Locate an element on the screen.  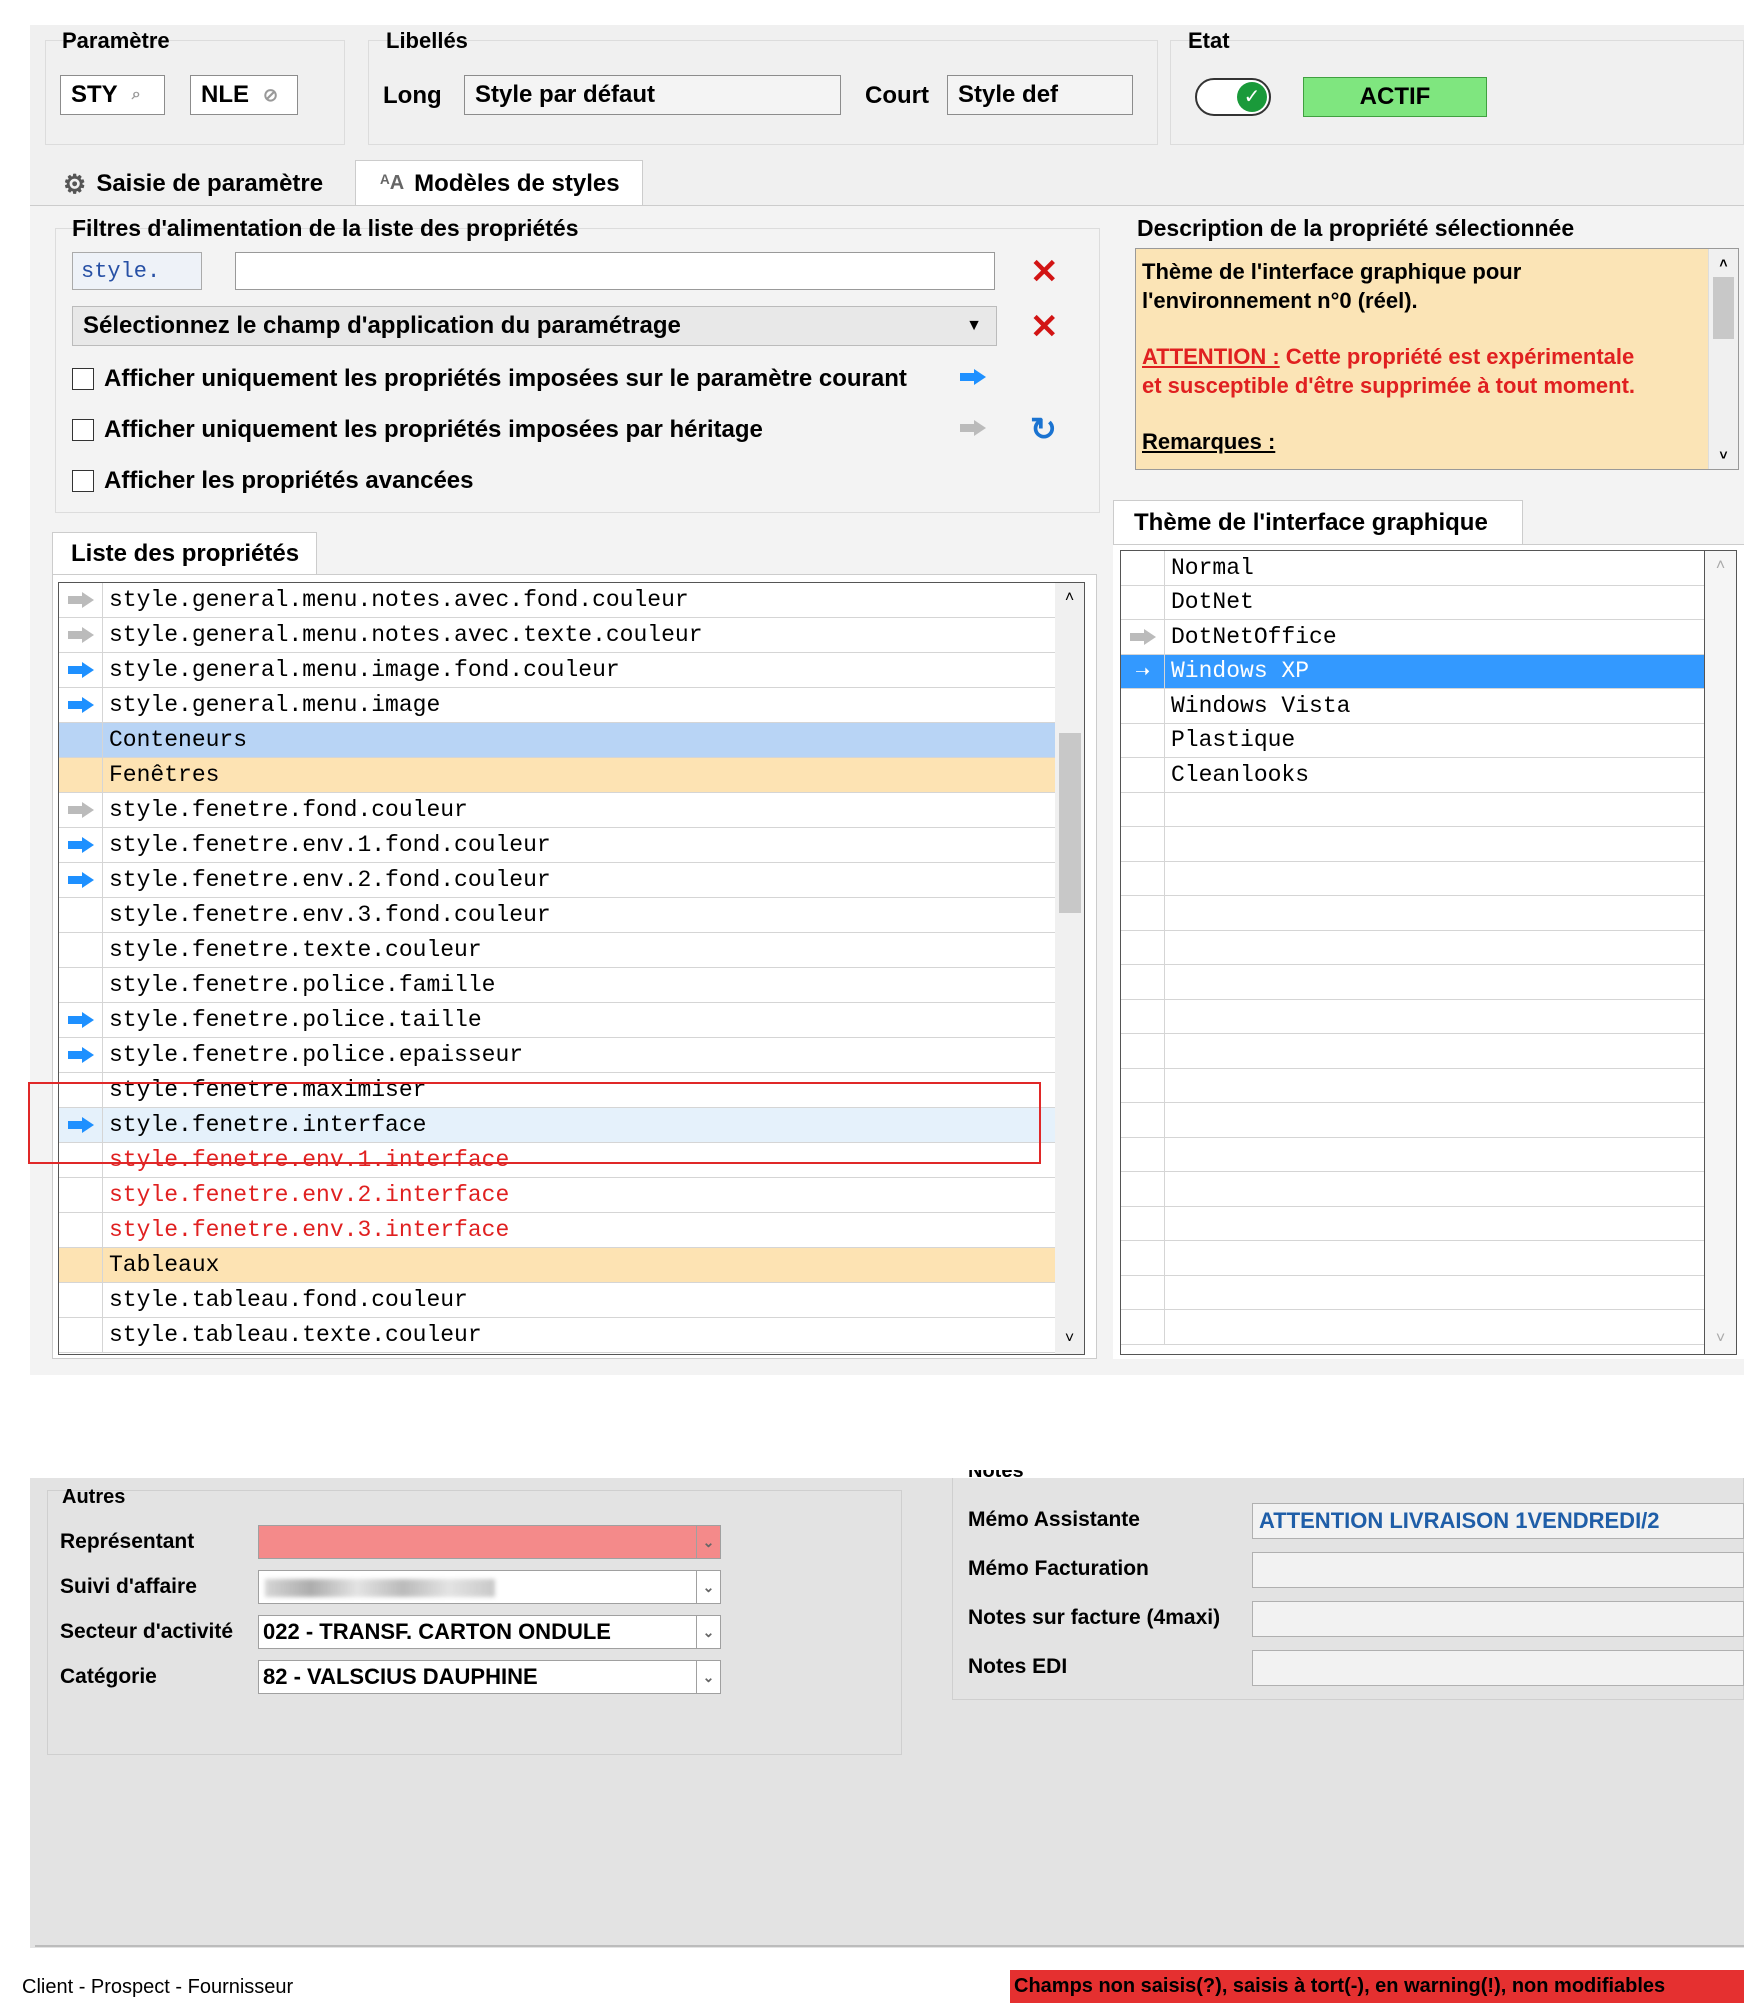
checkbox-avancees: Afficher les propriétés avancées is located at coordinates (273, 481).